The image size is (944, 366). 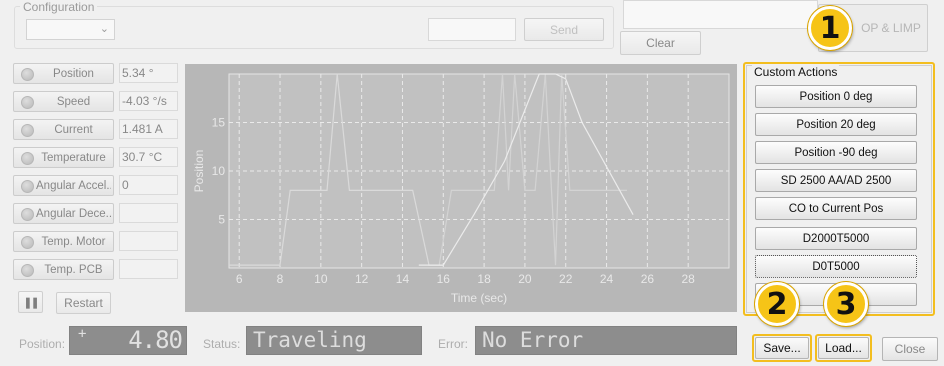 I want to click on restart-button: Restart, so click(x=83, y=303).